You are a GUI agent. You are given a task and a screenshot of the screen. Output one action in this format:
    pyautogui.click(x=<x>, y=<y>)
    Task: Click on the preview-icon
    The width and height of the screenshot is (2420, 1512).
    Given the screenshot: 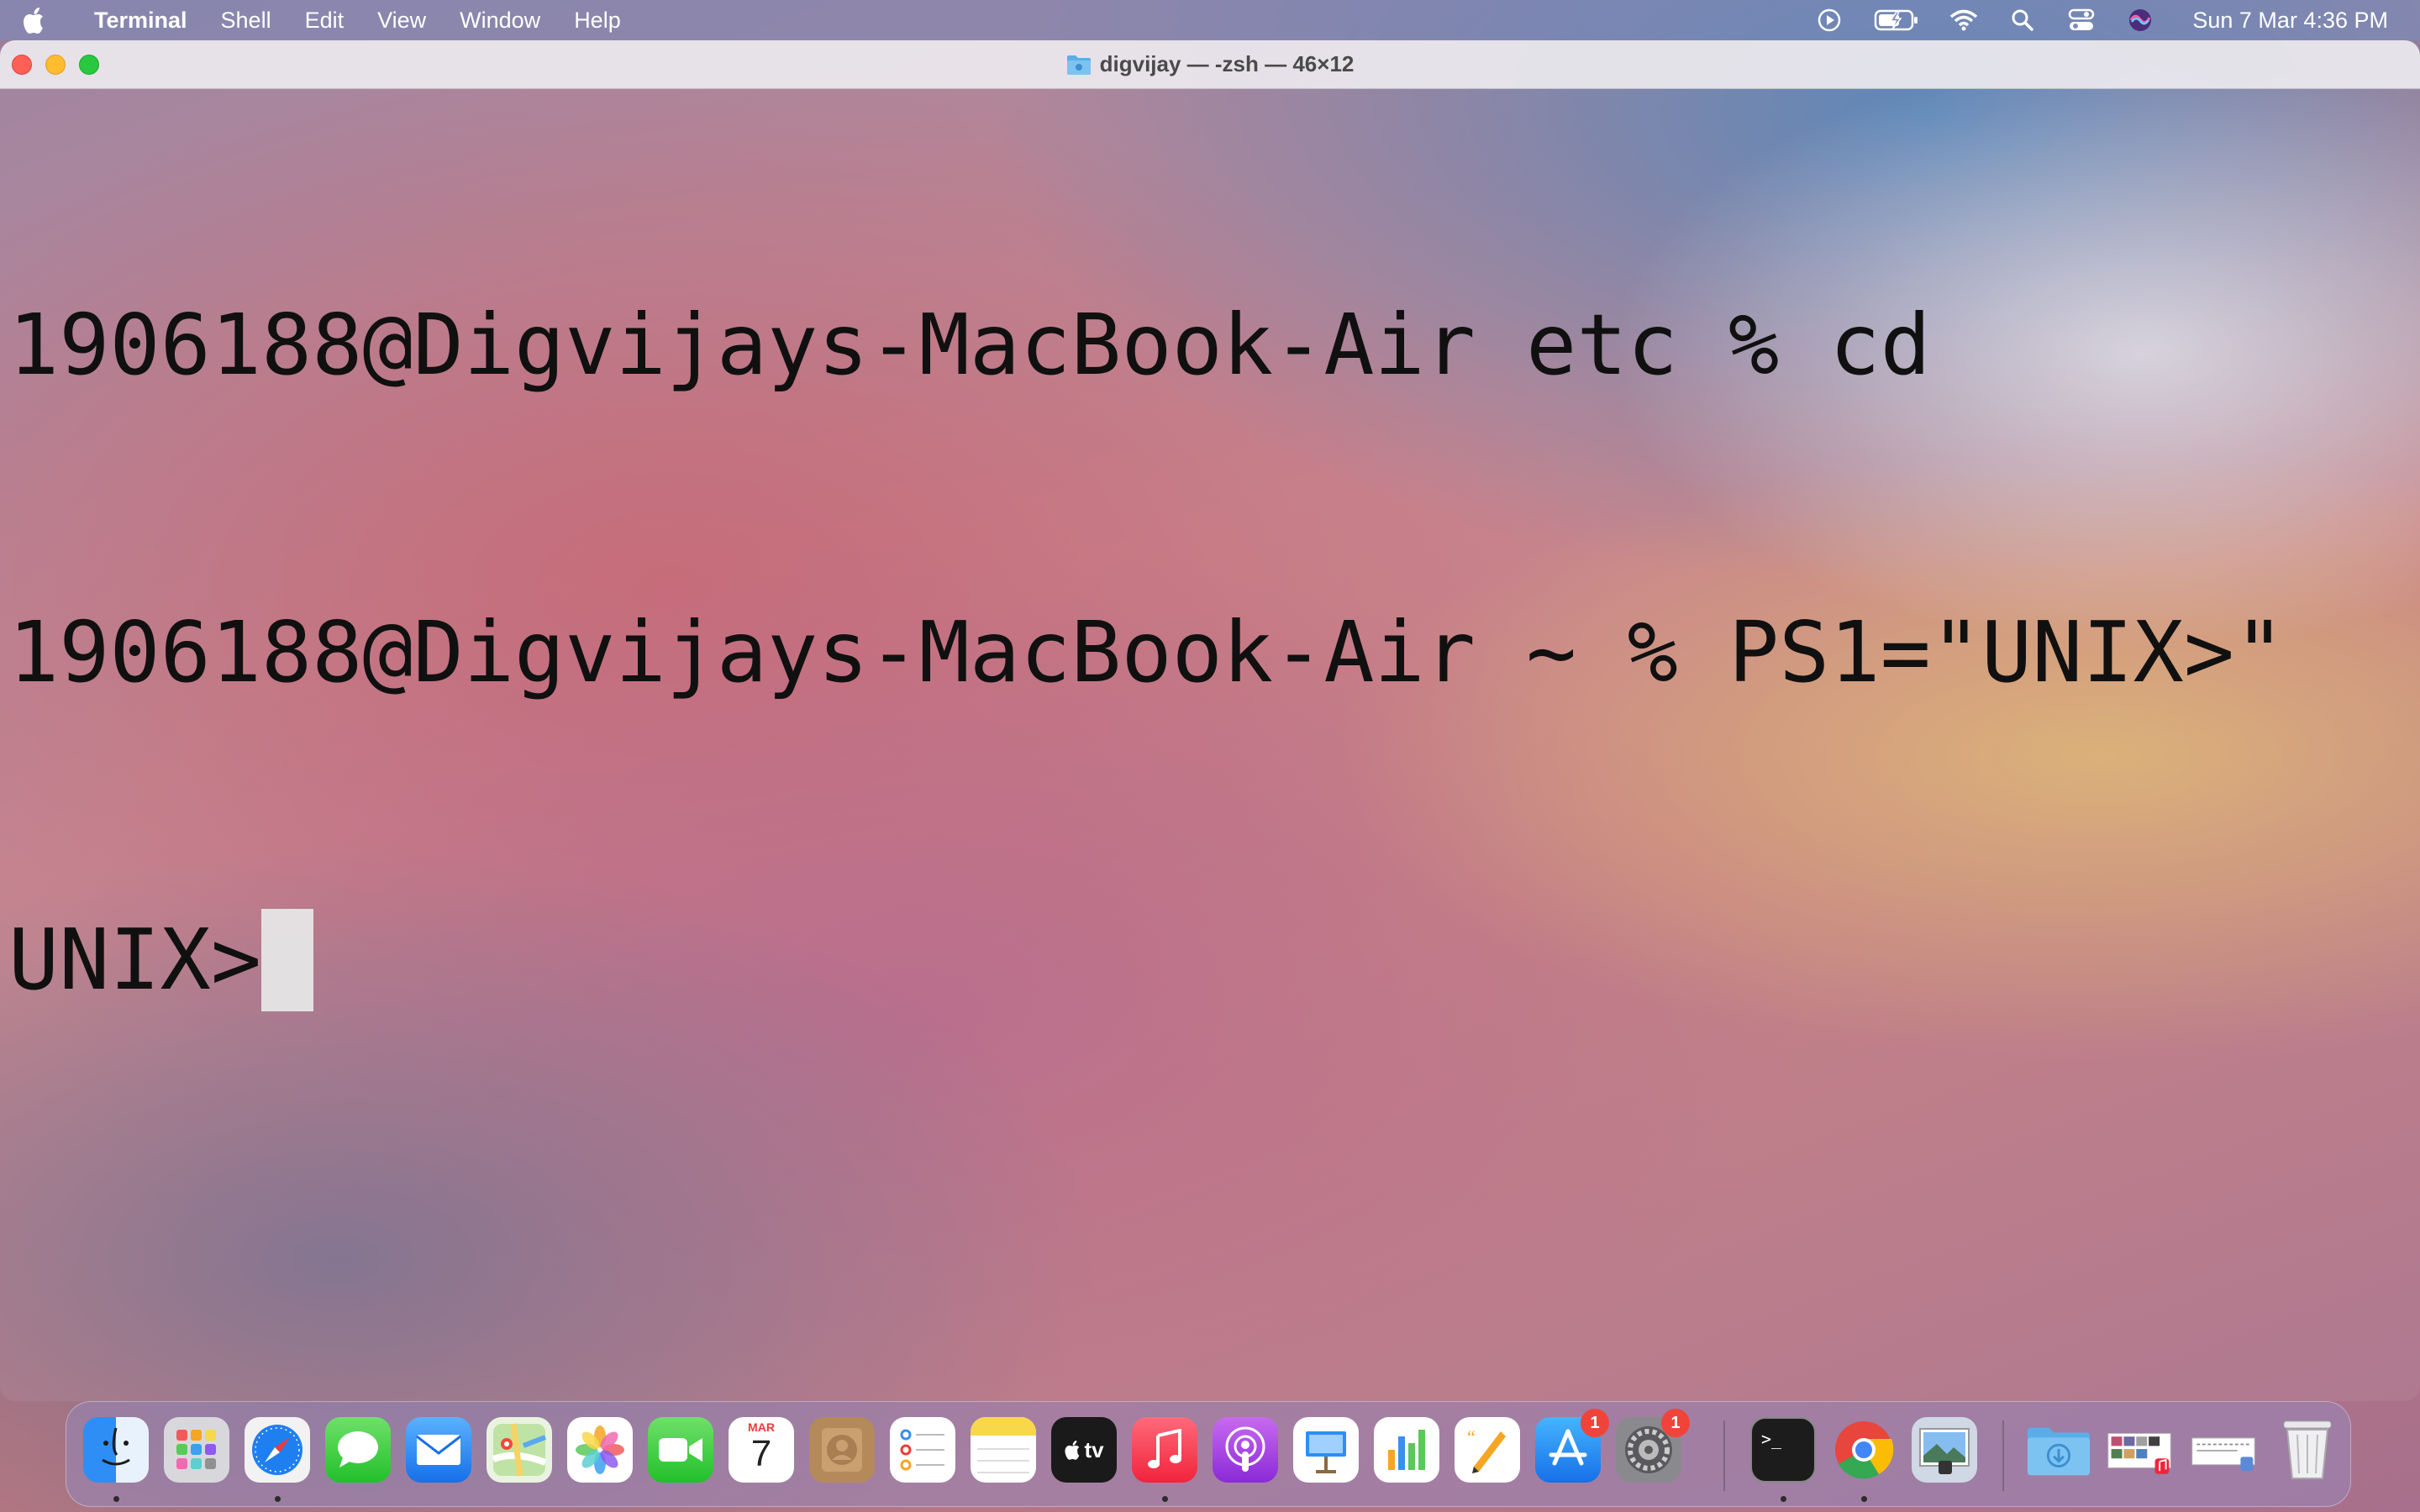 What is the action you would take?
    pyautogui.click(x=1944, y=1450)
    